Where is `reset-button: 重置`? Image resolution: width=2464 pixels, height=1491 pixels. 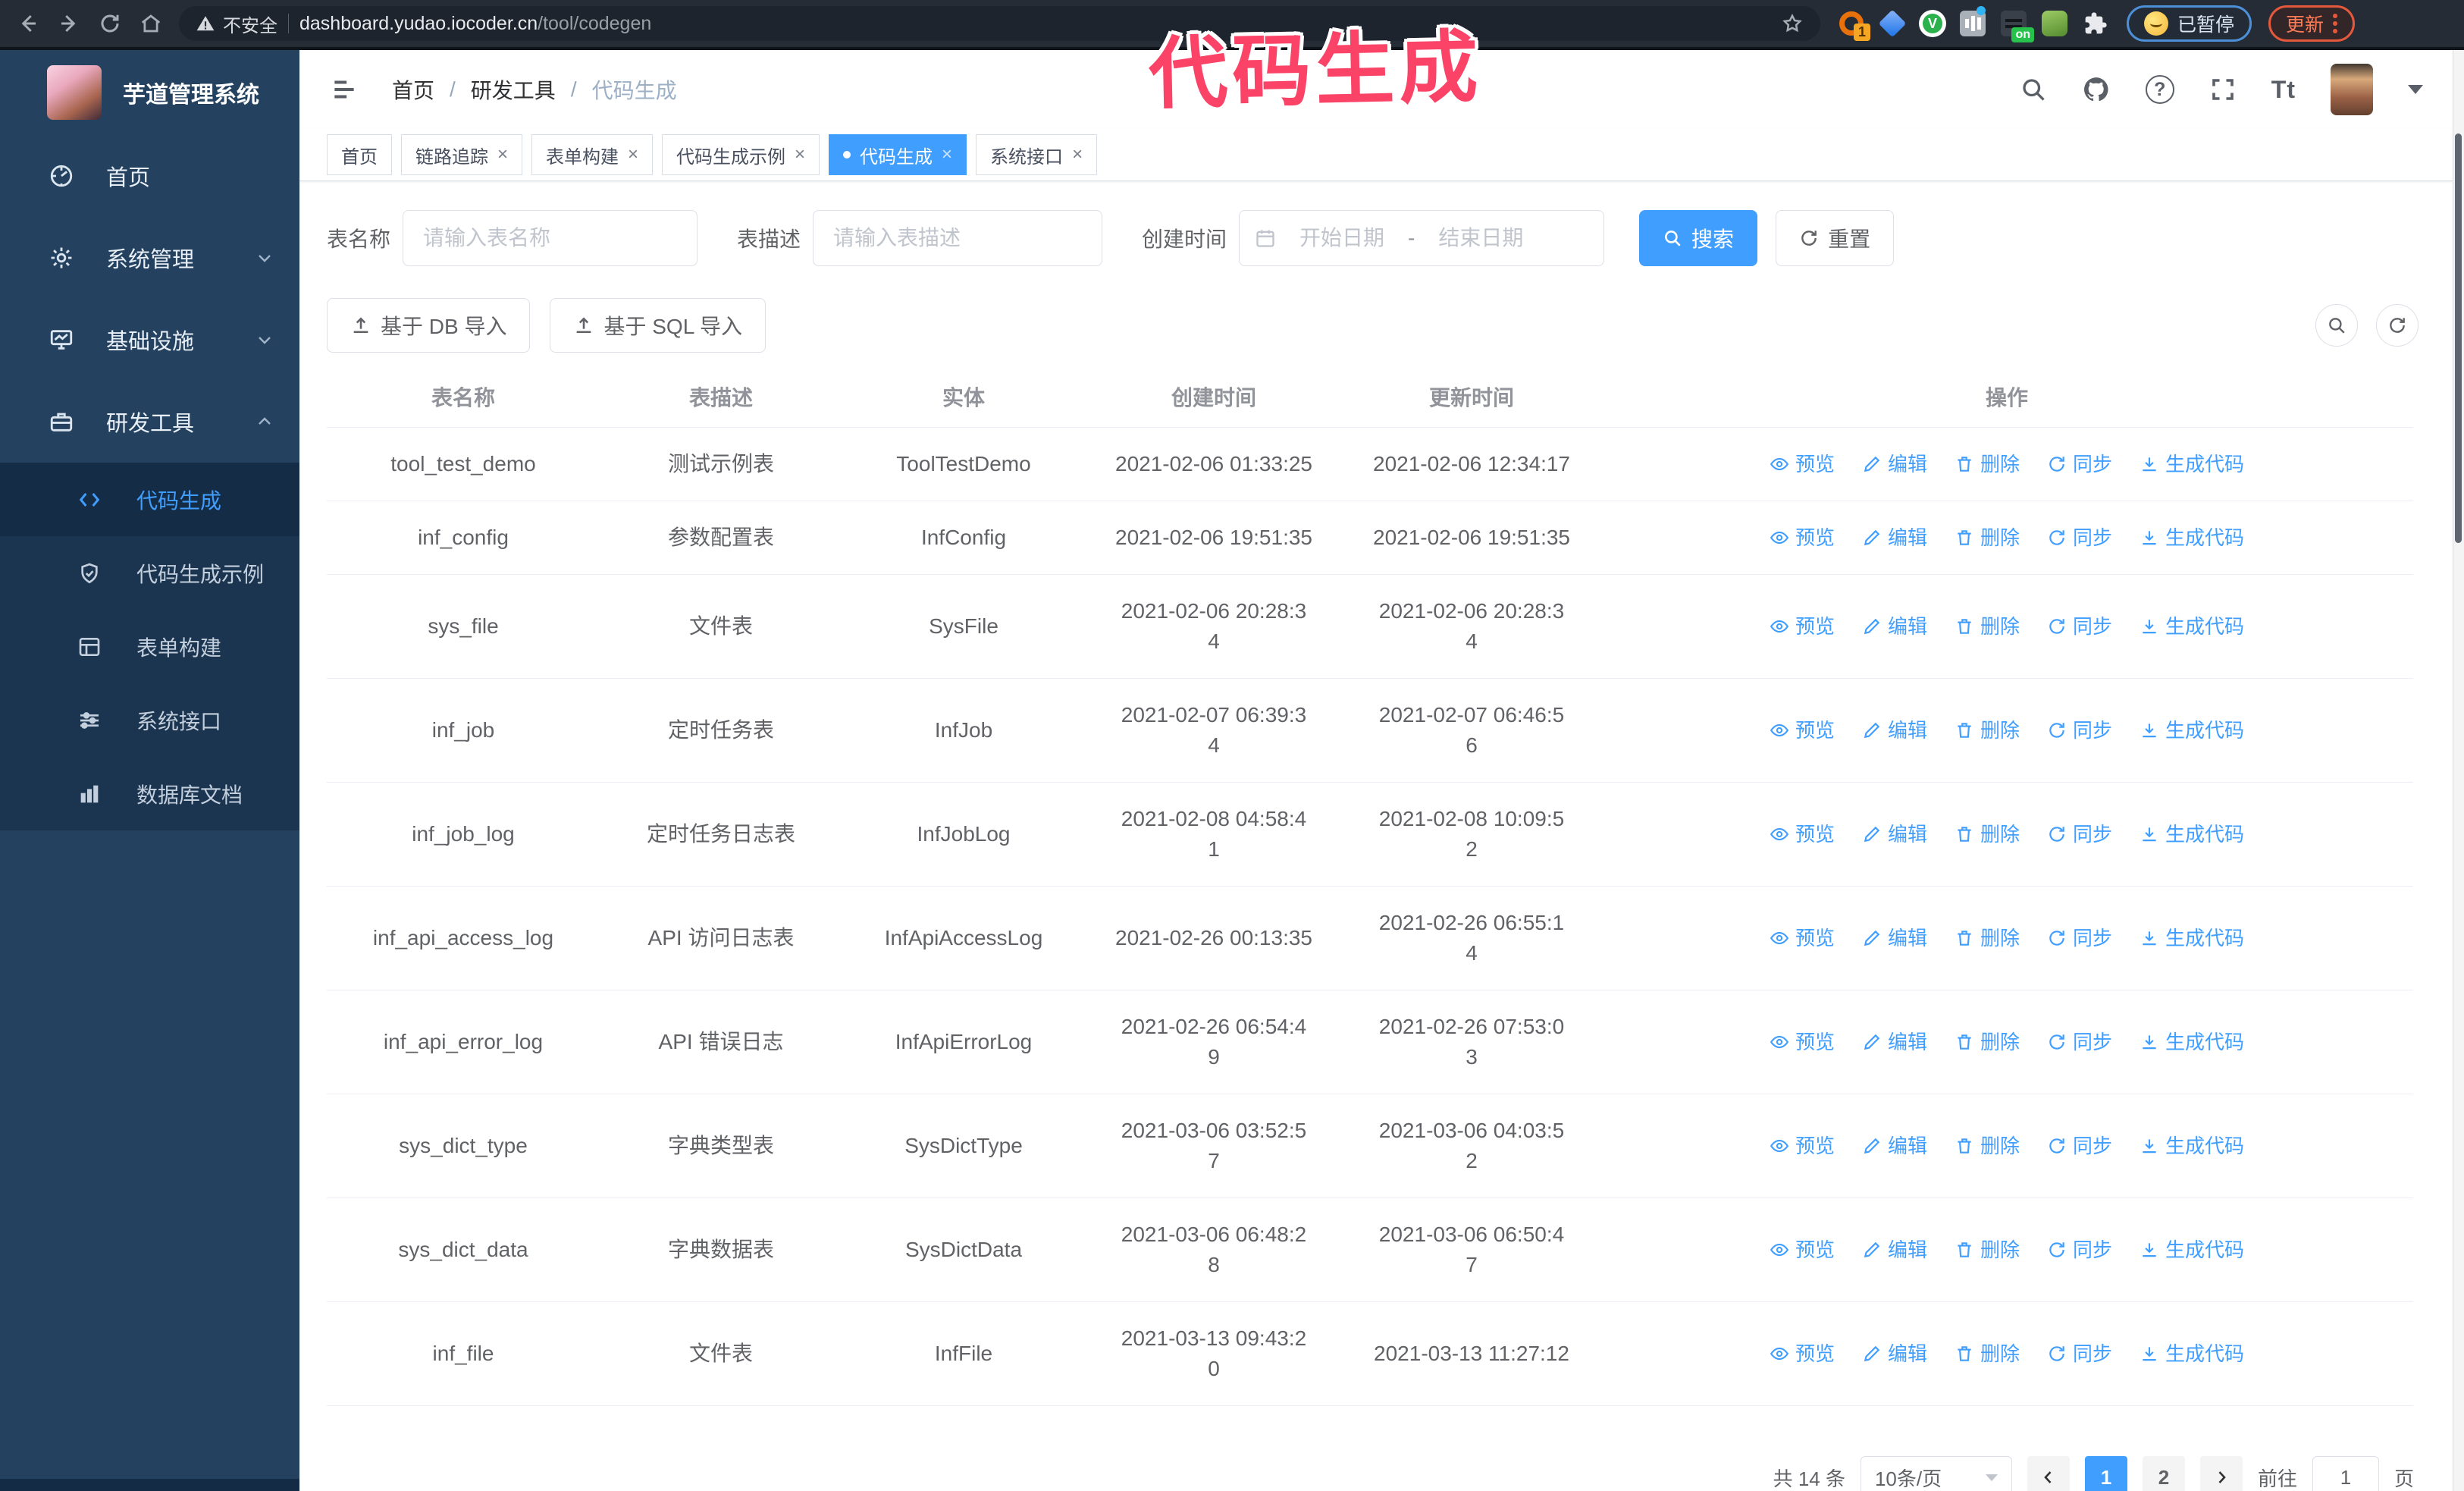 reset-button: 重置 is located at coordinates (1836, 238).